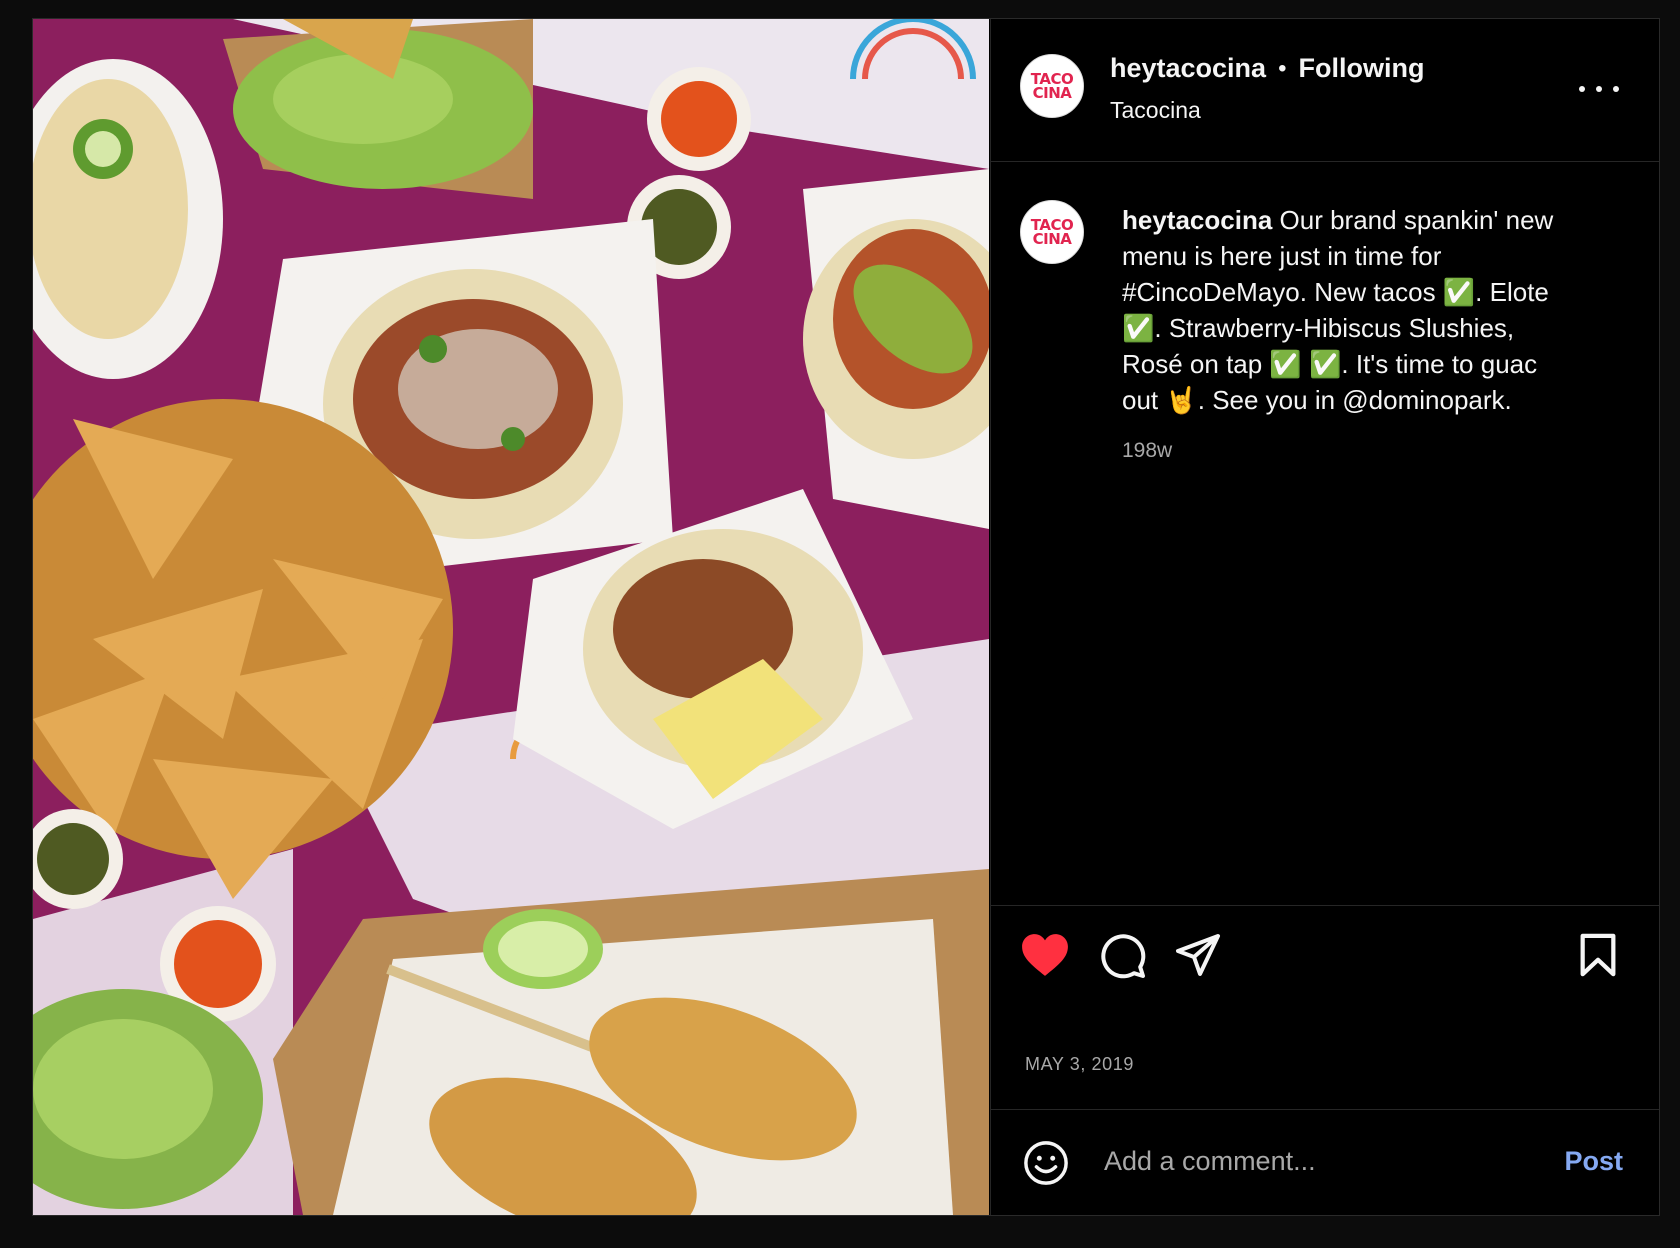 The image size is (1680, 1248). What do you see at coordinates (1325, 961) in the screenshot?
I see `action-bar` at bounding box center [1325, 961].